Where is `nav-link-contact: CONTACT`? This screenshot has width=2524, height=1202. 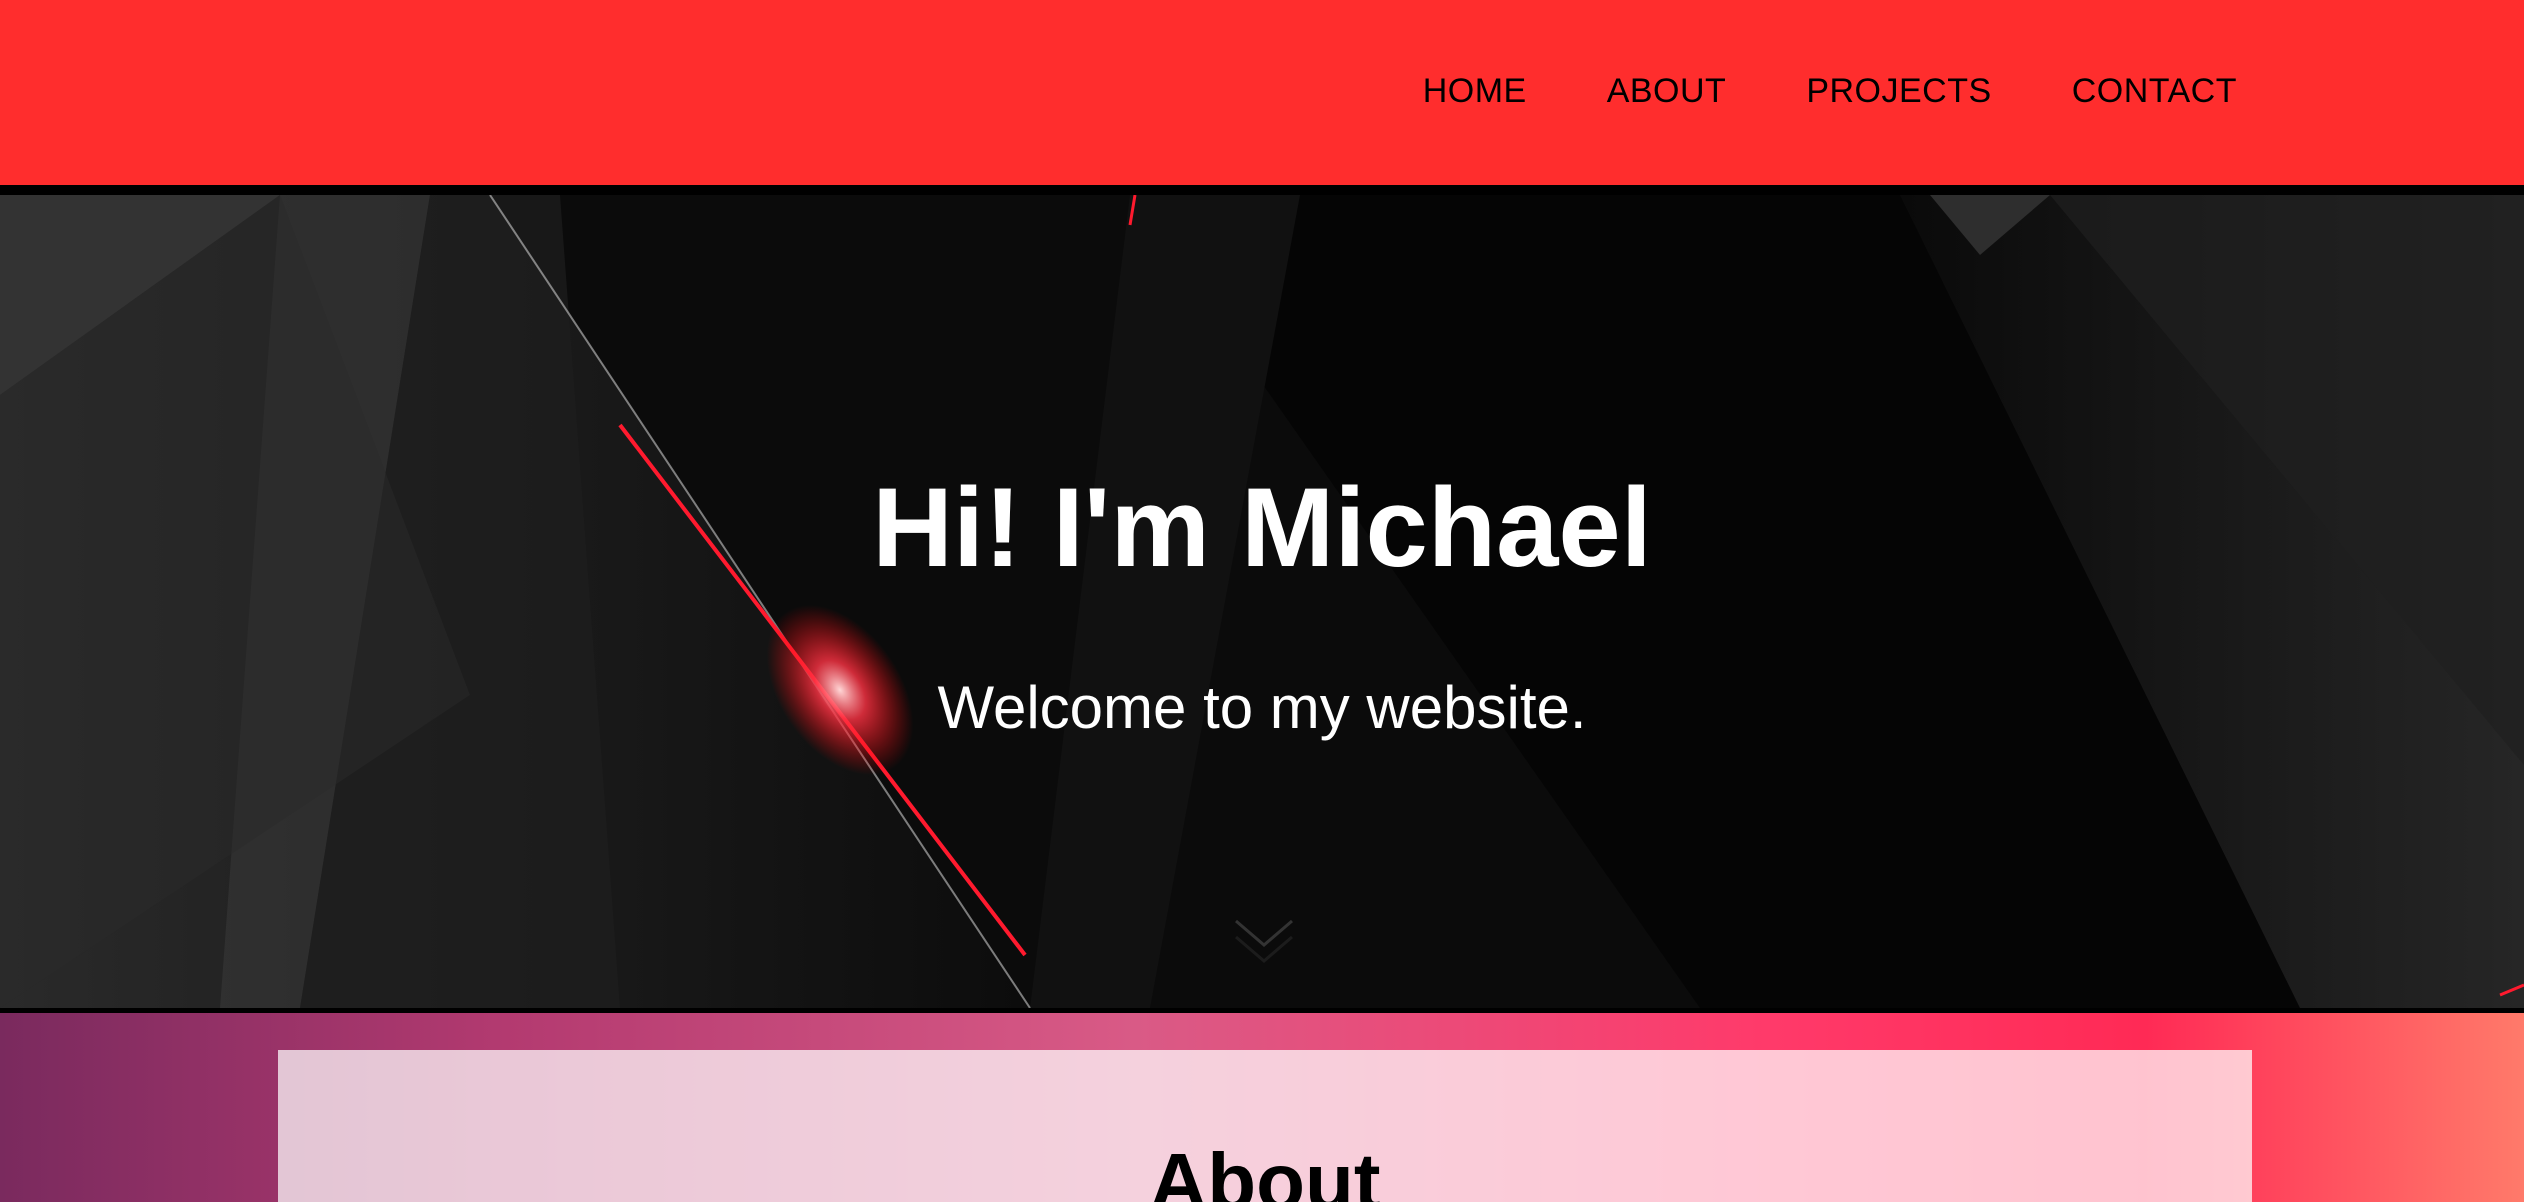
nav-link-contact: CONTACT is located at coordinates (2154, 91).